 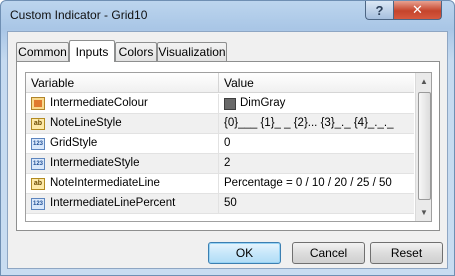 I want to click on value-text: 50, so click(x=230, y=203).